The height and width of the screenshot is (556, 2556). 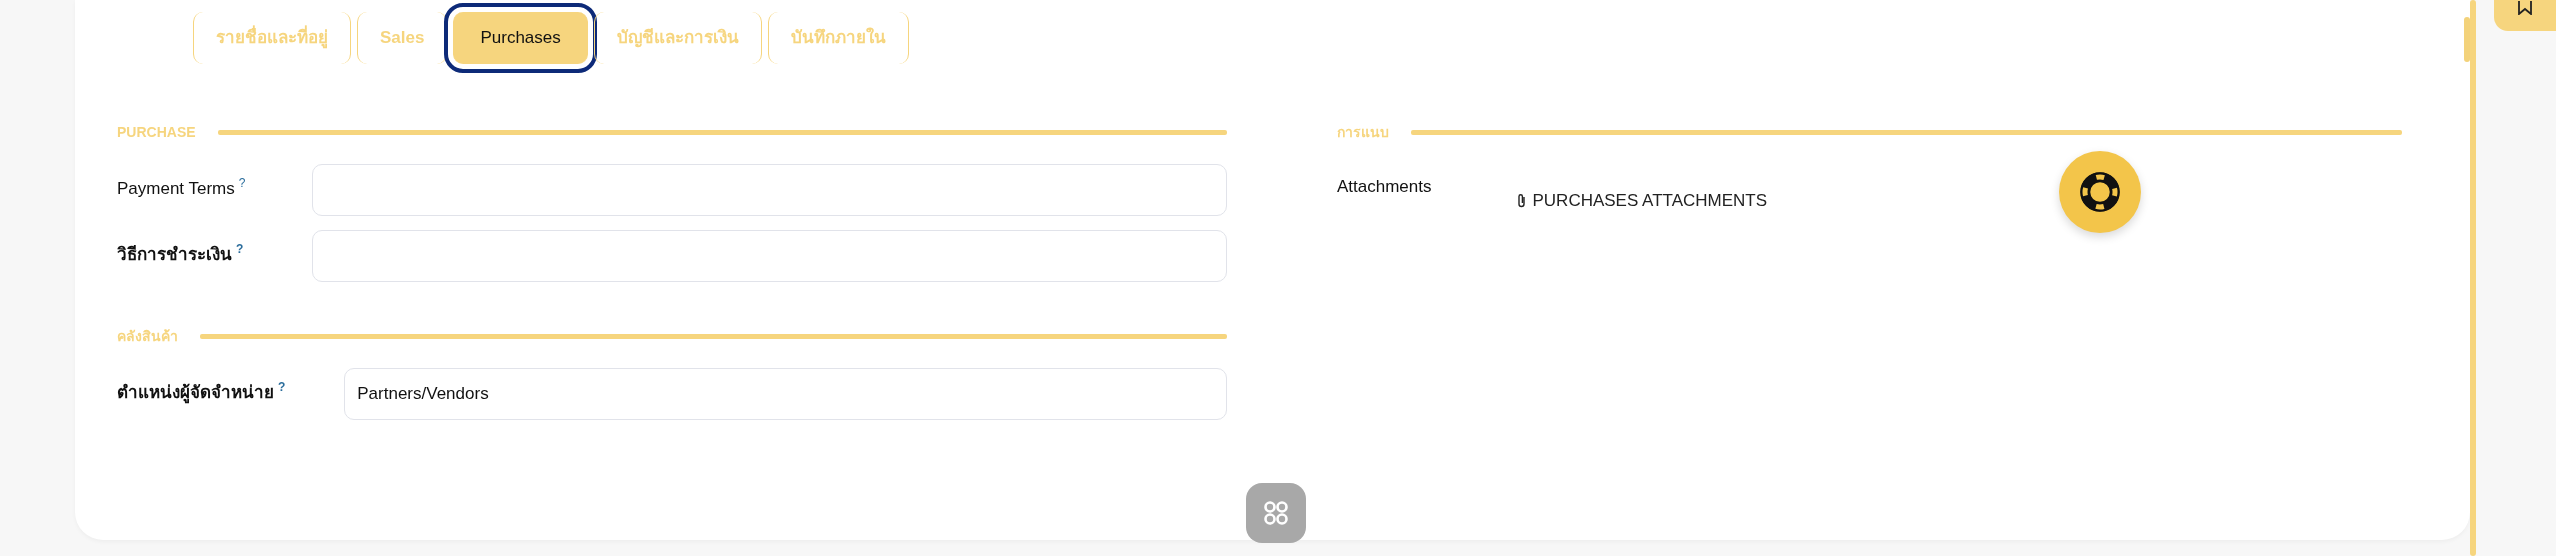 I want to click on scrollbar-thumb, so click(x=2467, y=39).